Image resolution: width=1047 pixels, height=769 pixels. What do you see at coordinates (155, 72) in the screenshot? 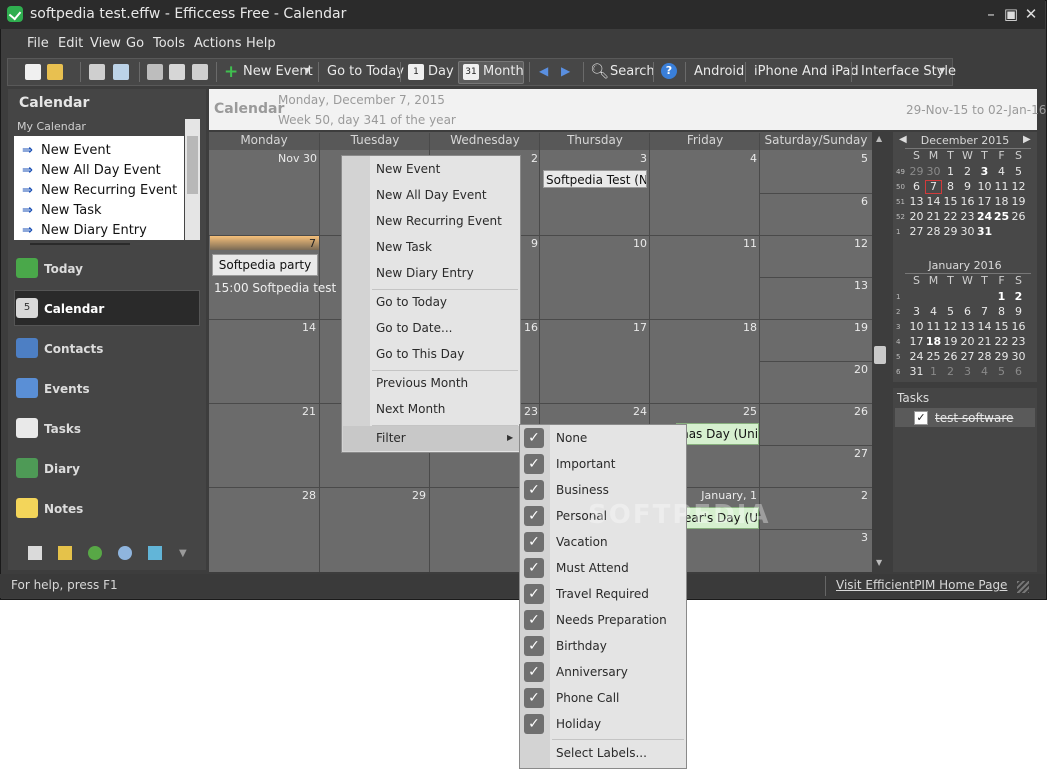
I see `cut-icon` at bounding box center [155, 72].